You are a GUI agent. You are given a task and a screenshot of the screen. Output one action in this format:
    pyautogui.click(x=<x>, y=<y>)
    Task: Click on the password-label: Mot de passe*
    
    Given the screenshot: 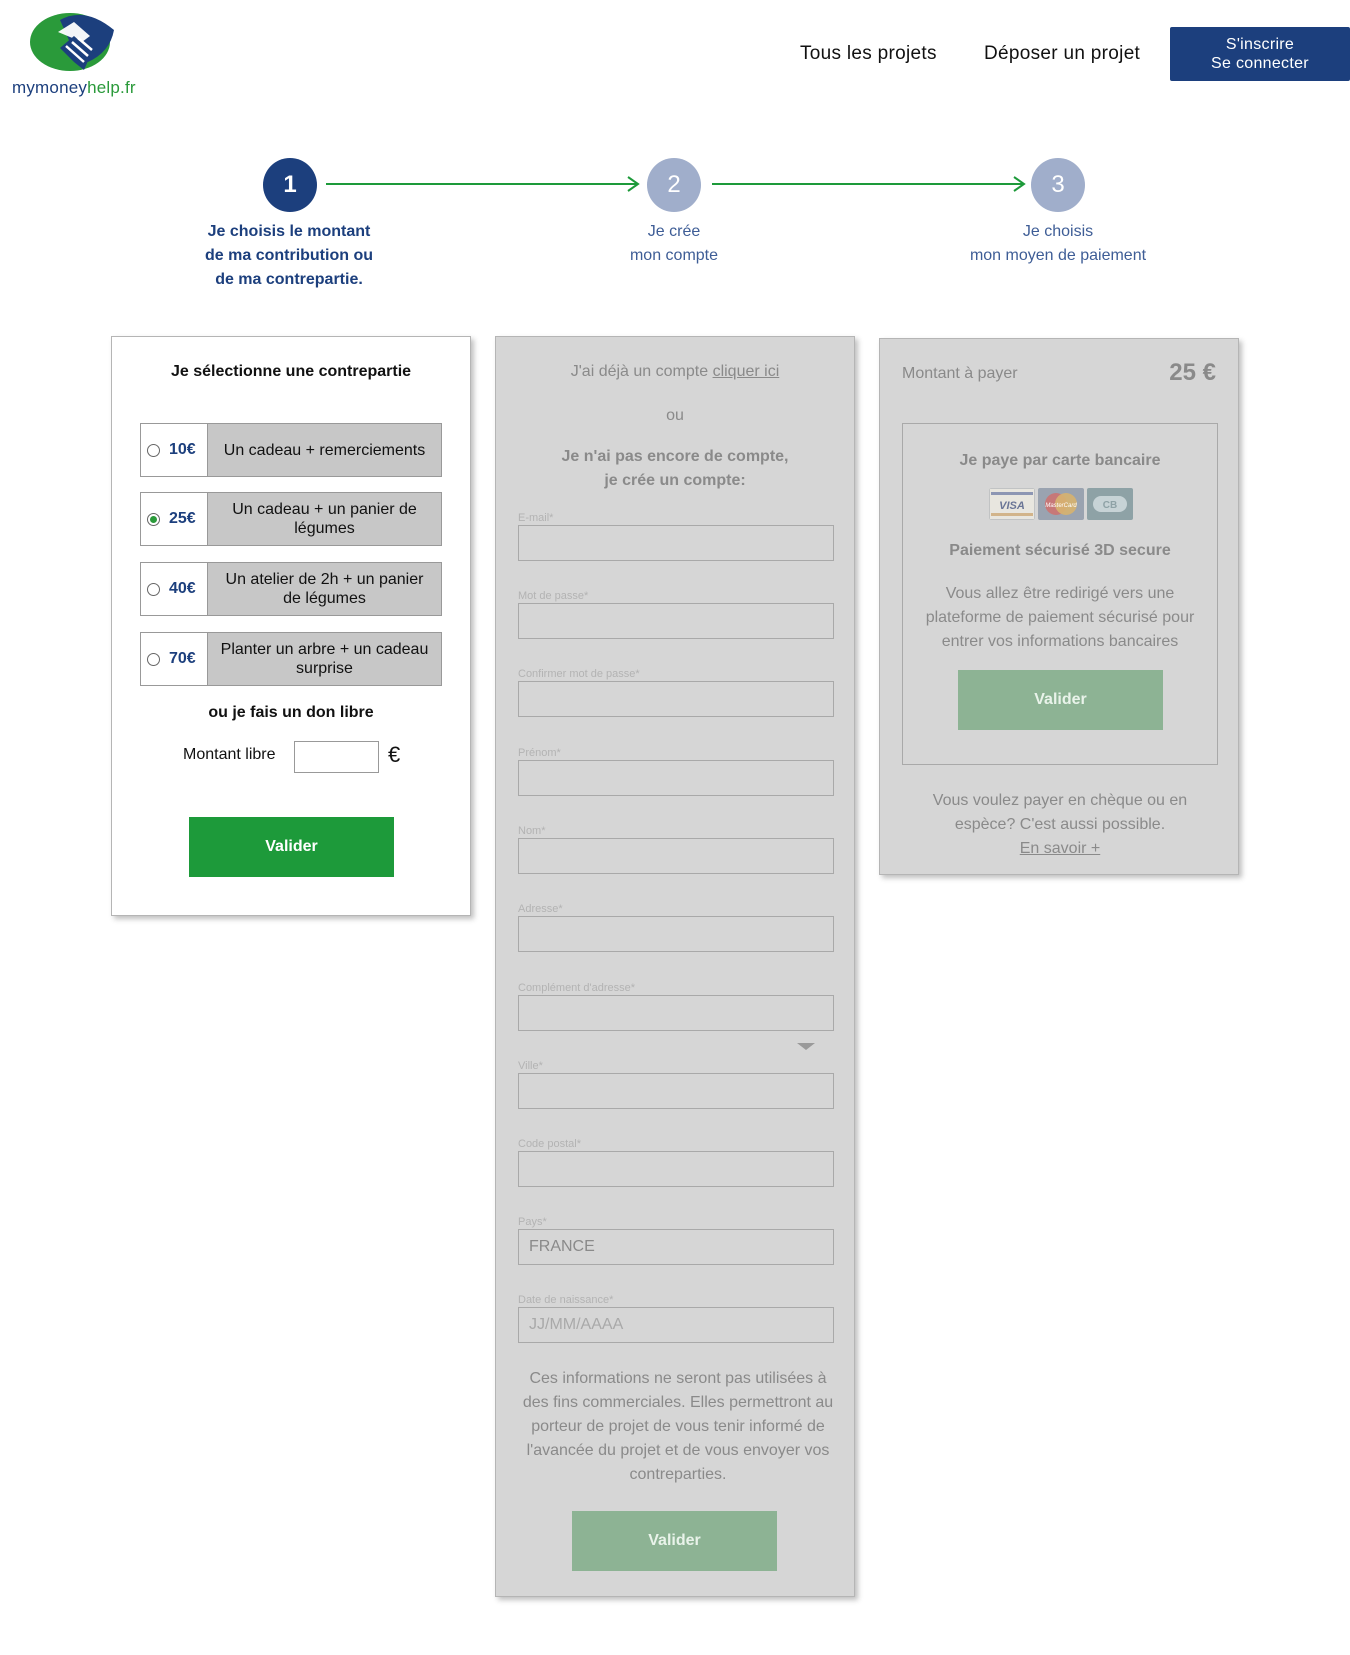 What is the action you would take?
    pyautogui.click(x=553, y=596)
    